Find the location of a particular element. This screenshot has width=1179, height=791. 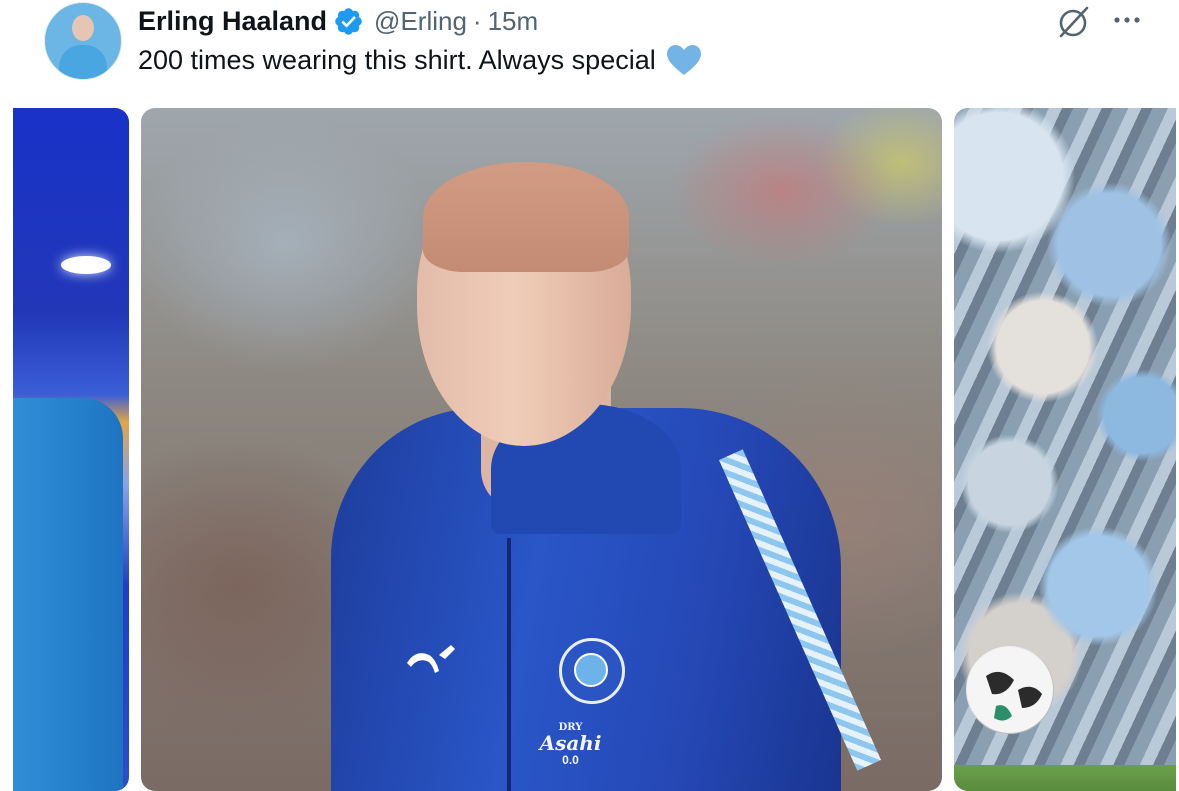

sponsor-logo-top: DRY is located at coordinates (570, 727).